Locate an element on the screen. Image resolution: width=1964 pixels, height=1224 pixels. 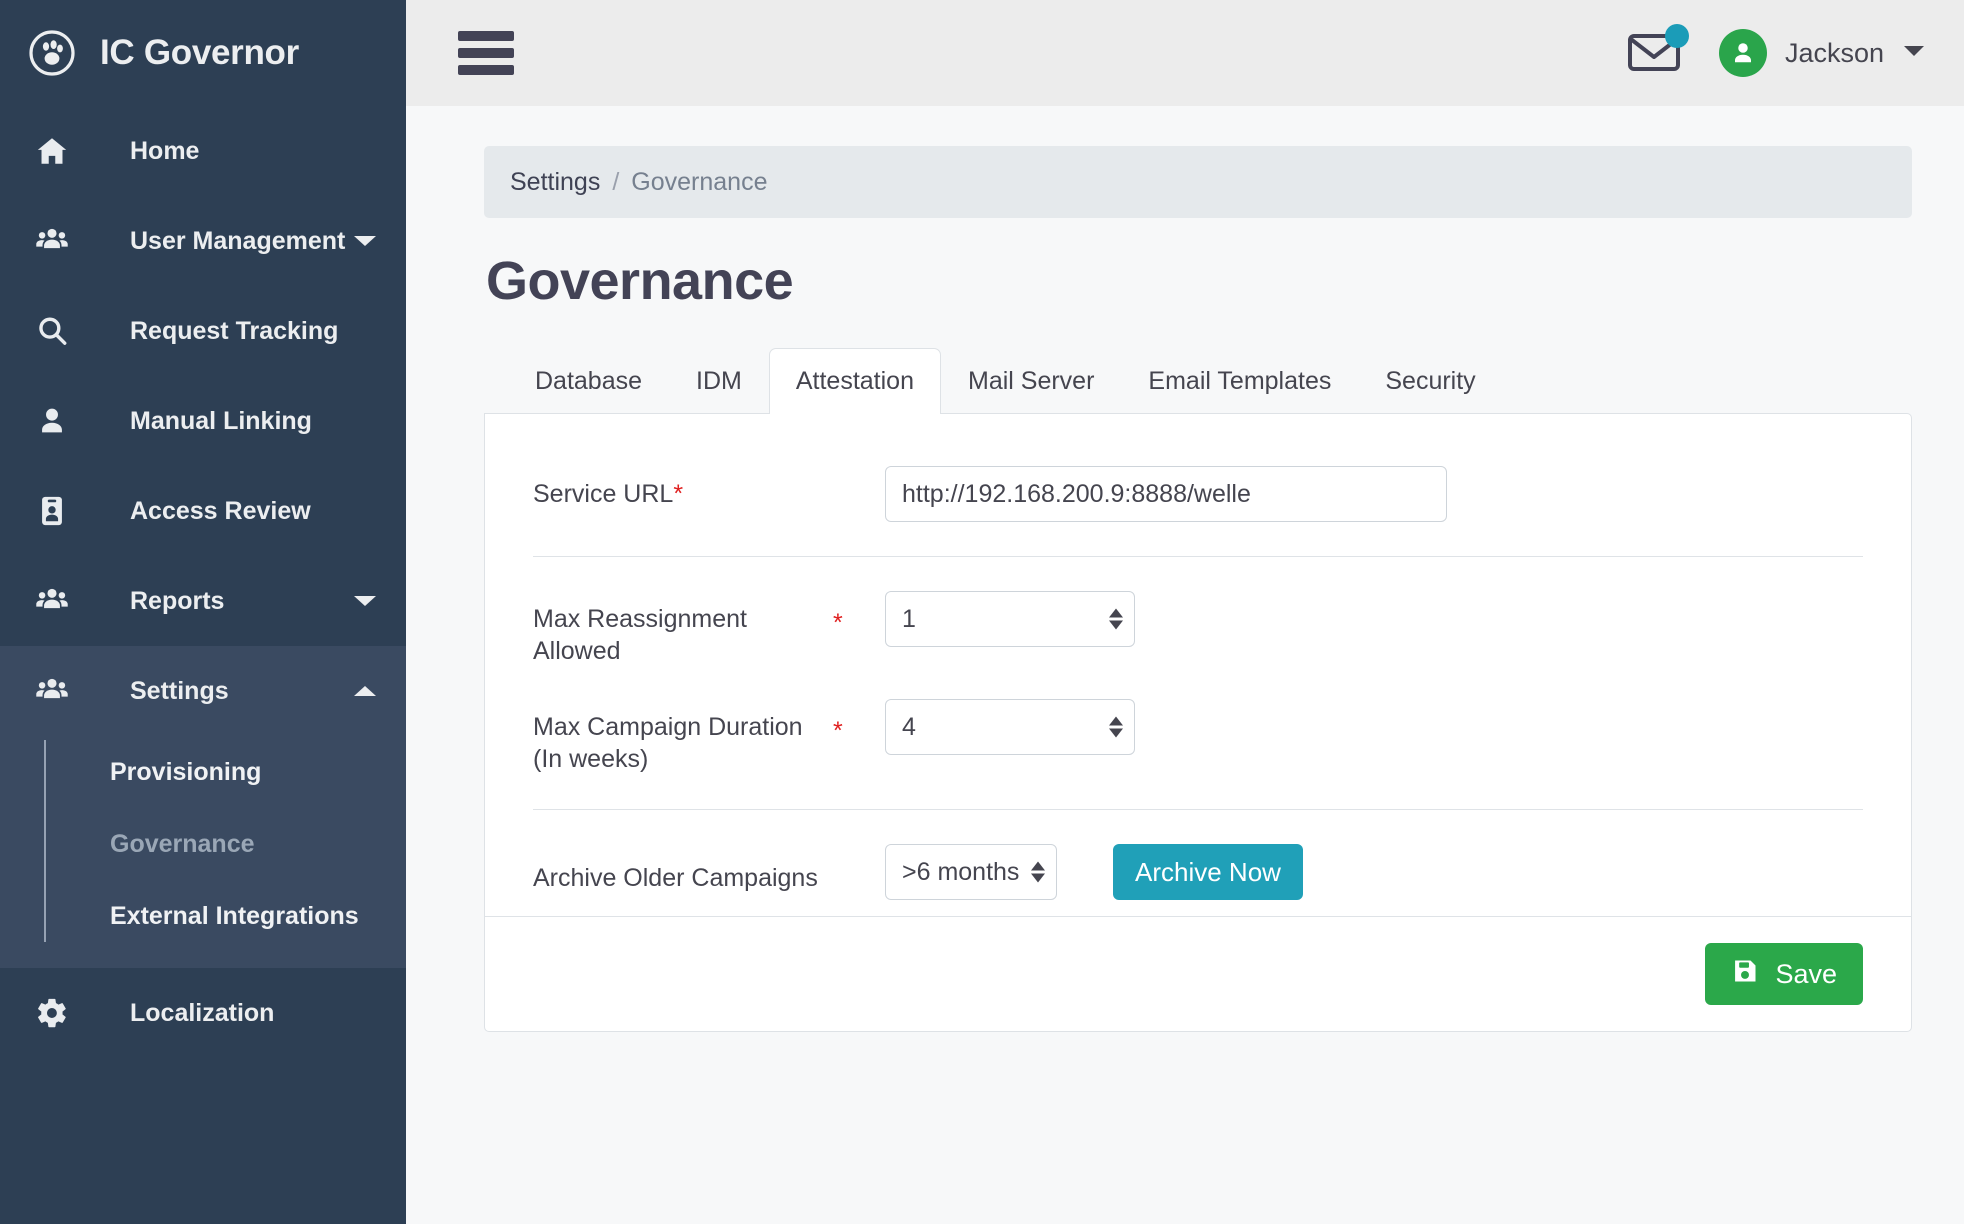
sidebar-item-manual-linking: Manual Linking is located at coordinates (203, 421).